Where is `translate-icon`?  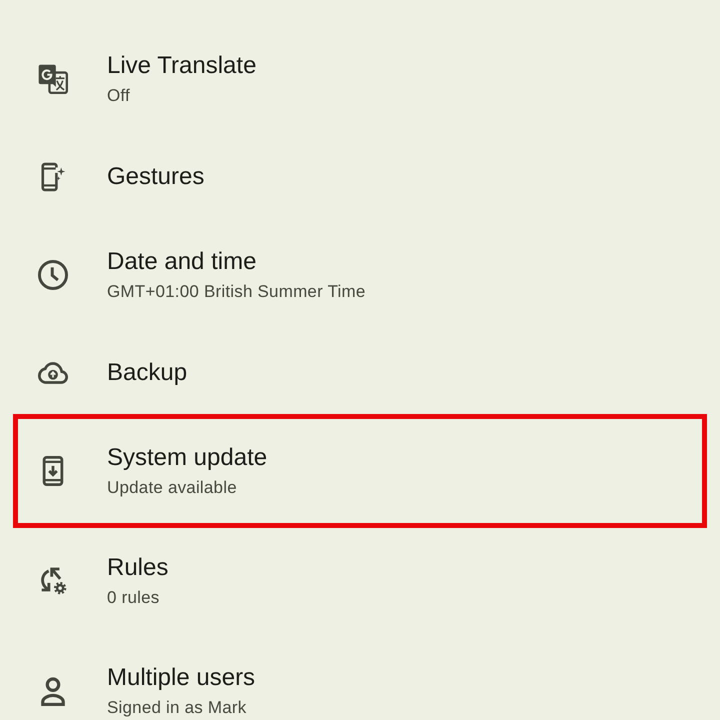
translate-icon is located at coordinates (53, 79).